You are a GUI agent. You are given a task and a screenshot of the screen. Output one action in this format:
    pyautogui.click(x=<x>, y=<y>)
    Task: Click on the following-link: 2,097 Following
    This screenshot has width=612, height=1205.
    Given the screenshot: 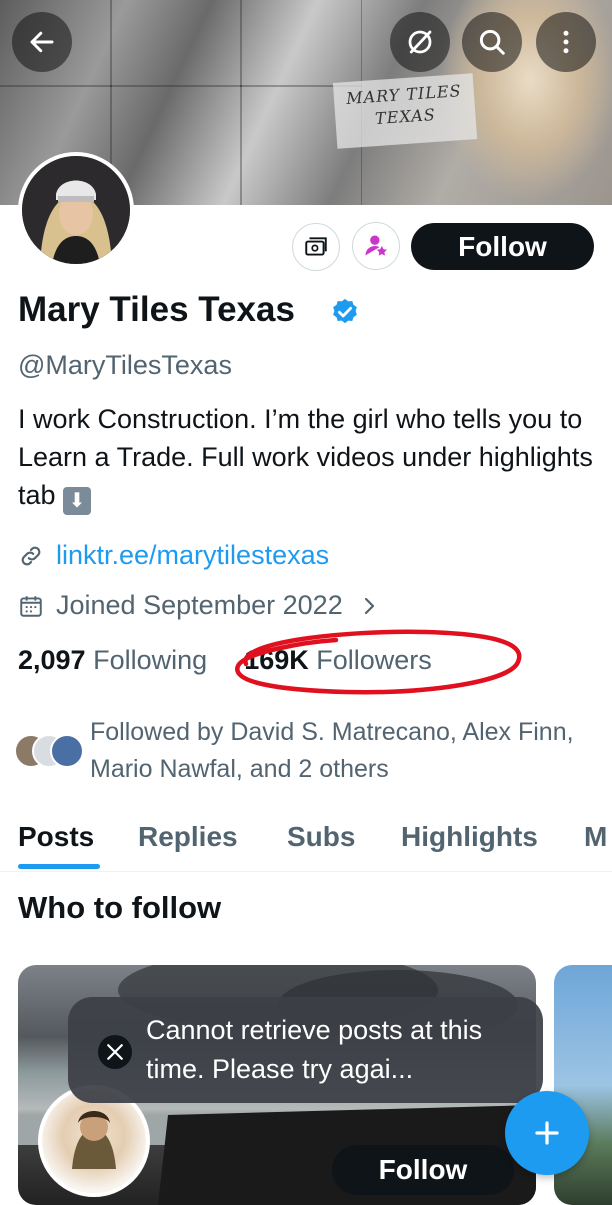 What is the action you would take?
    pyautogui.click(x=112, y=660)
    